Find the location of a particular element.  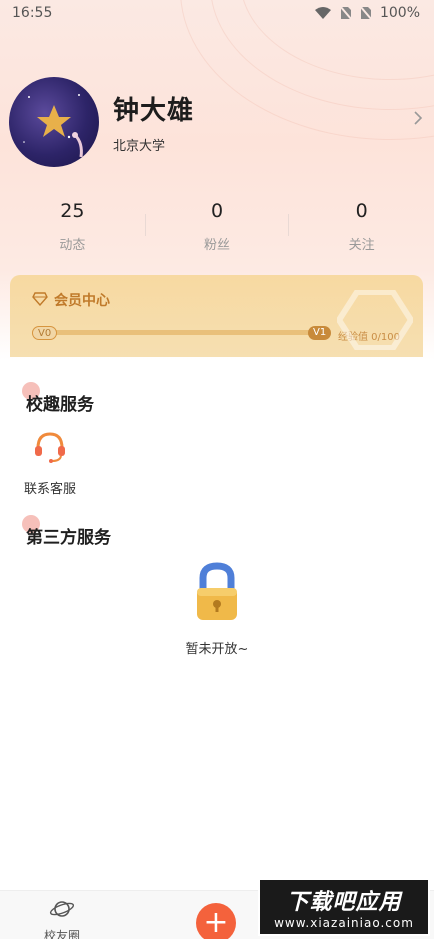

watermark-title: 下载吧应用 is located at coordinates (344, 902).